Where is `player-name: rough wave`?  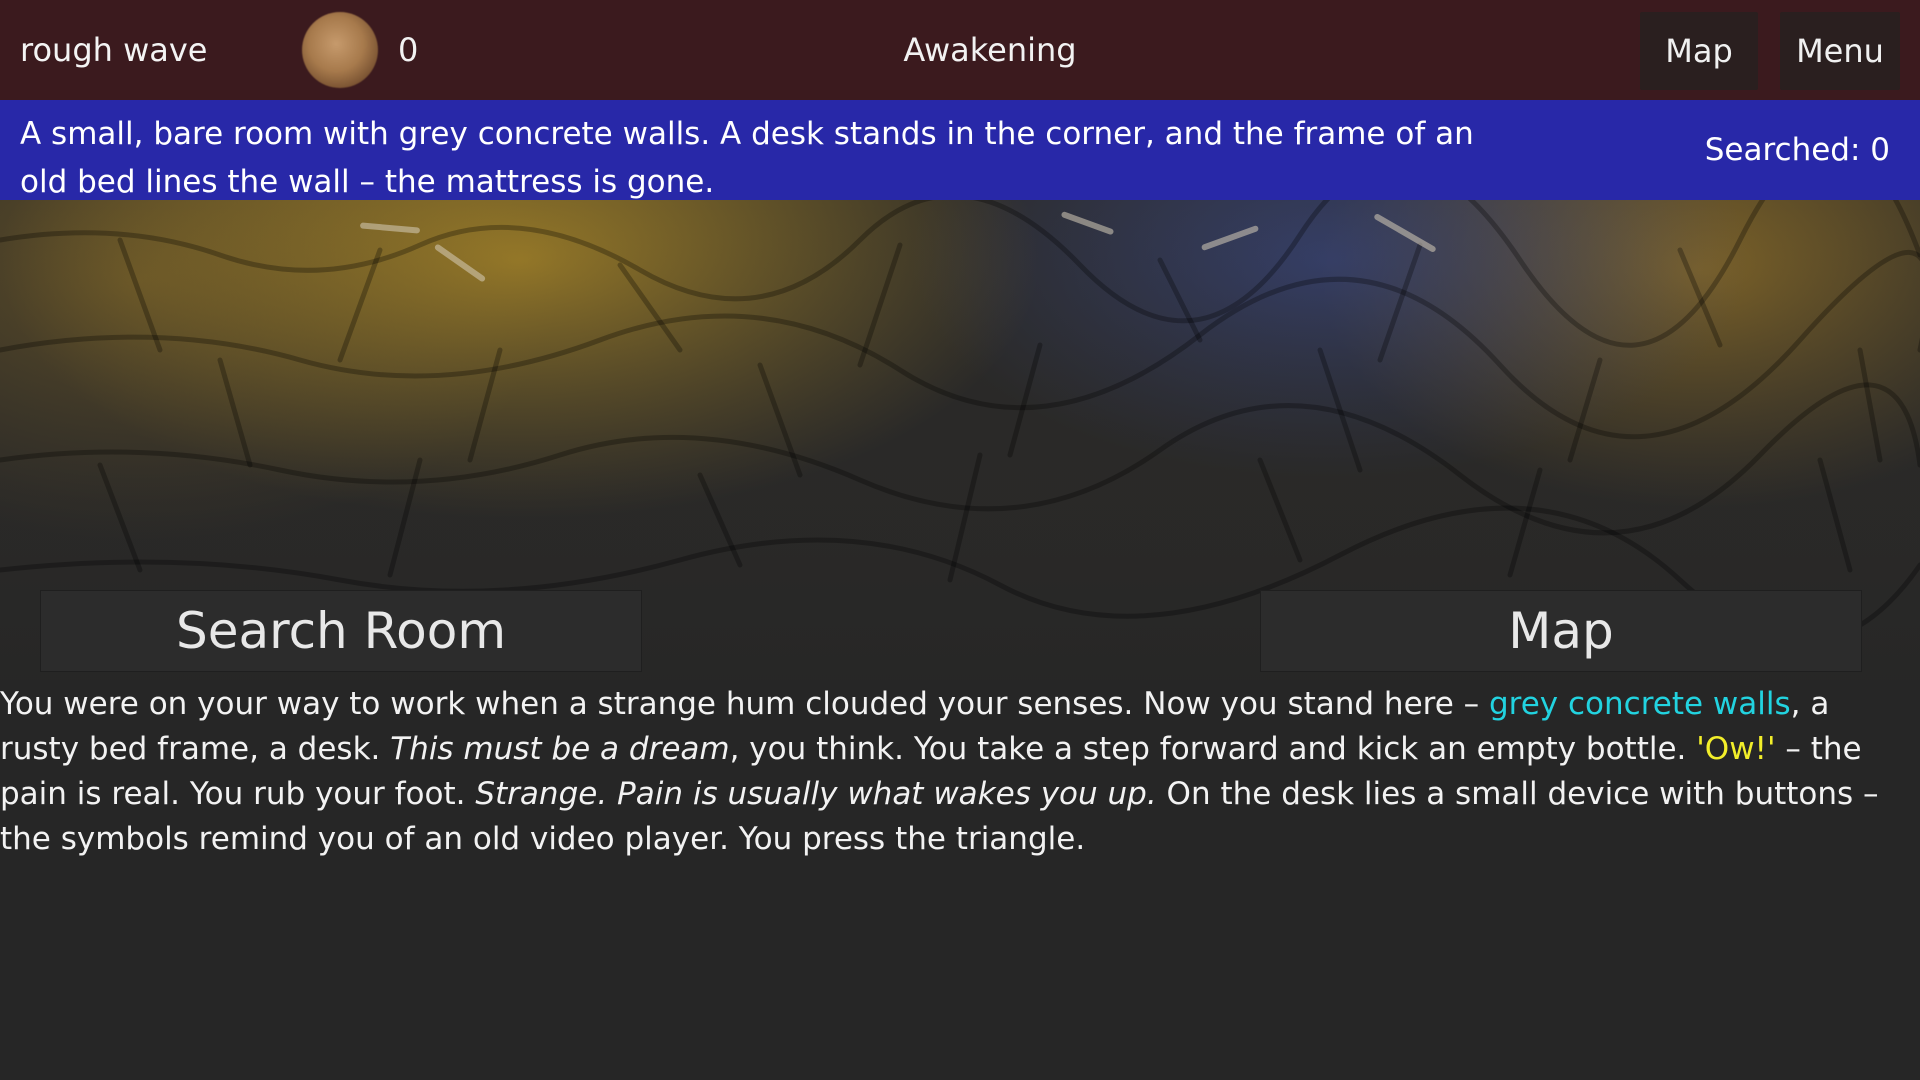
player-name: rough wave is located at coordinates (114, 50).